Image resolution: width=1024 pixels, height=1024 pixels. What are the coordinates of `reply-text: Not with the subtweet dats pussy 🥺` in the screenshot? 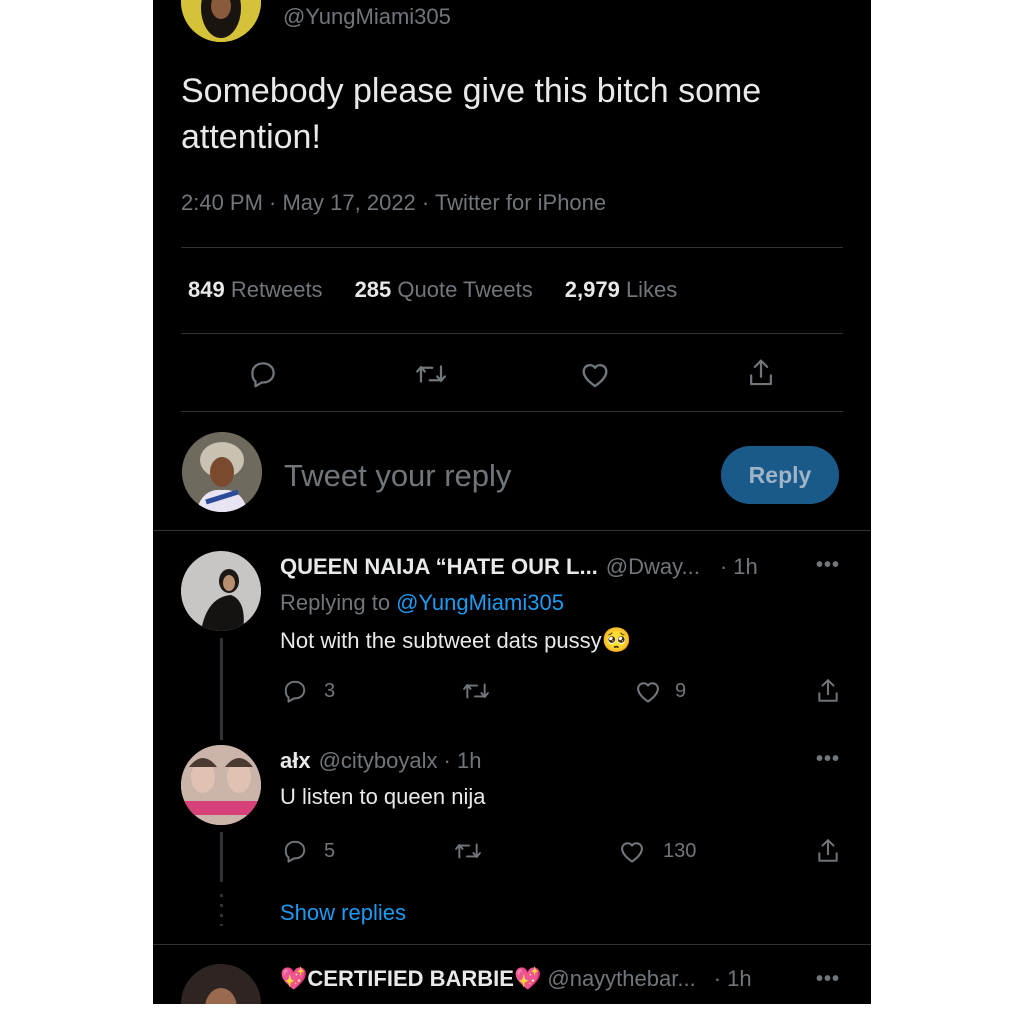 It's located at (456, 640).